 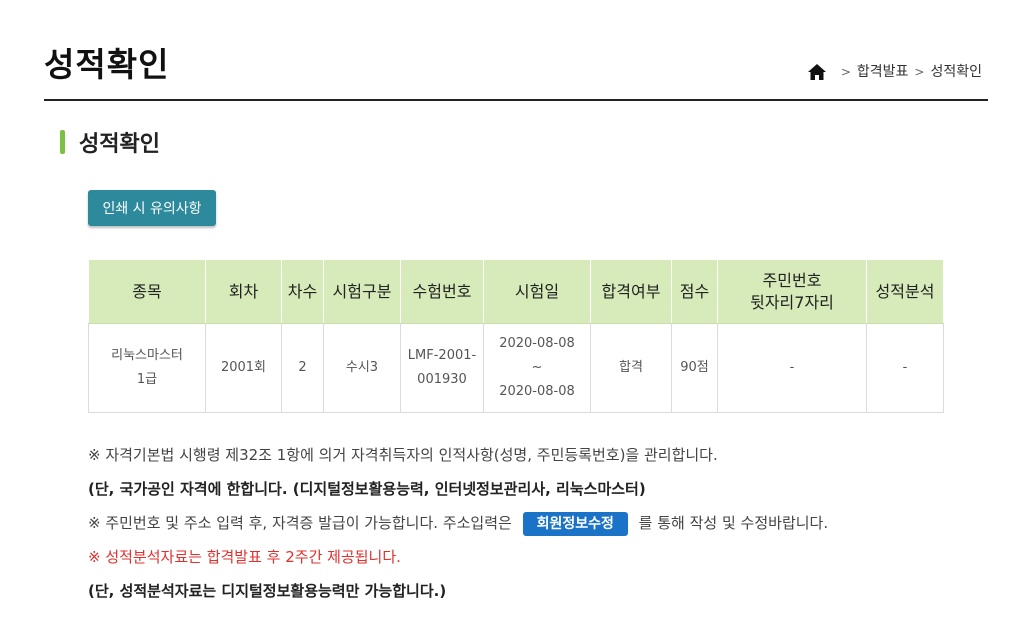 I want to click on notice-line-analysis-scope: (단, 성적분석자료는 디지털정보활용능력만 가능합니다.), so click(x=267, y=591).